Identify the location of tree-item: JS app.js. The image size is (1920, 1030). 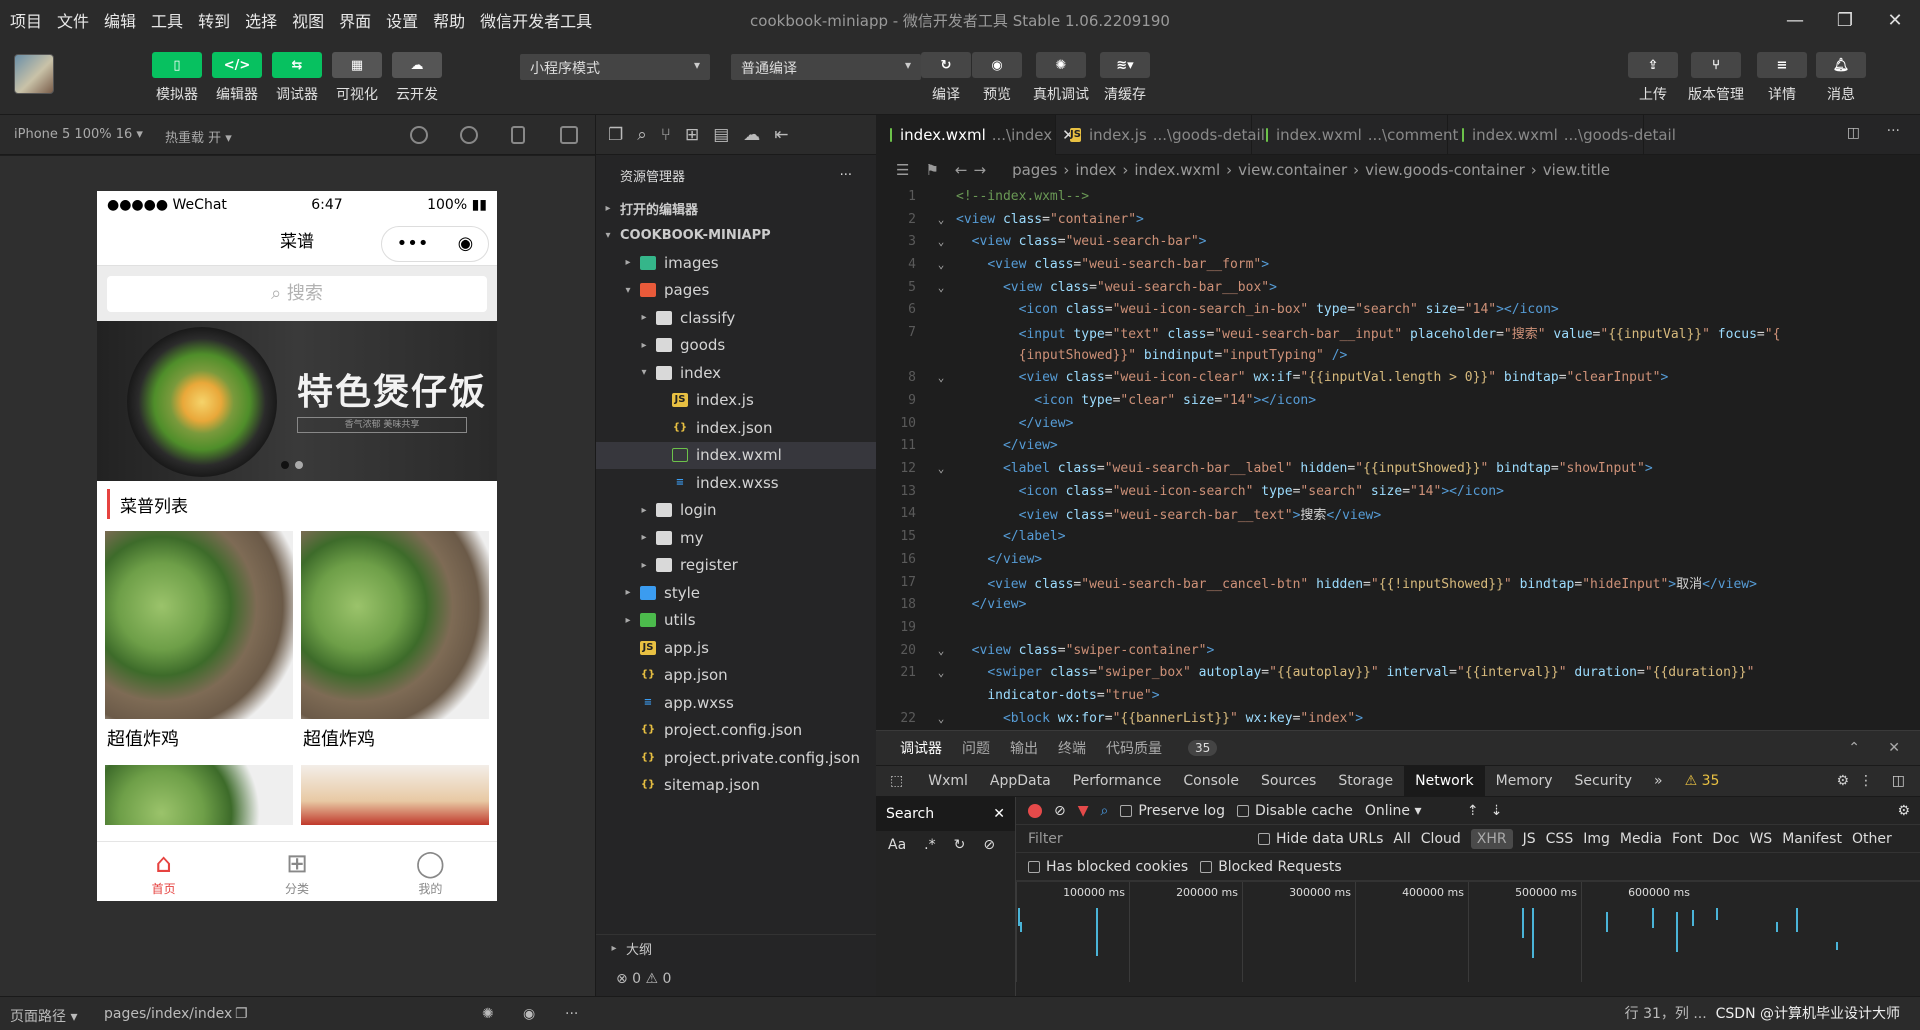
(736, 648).